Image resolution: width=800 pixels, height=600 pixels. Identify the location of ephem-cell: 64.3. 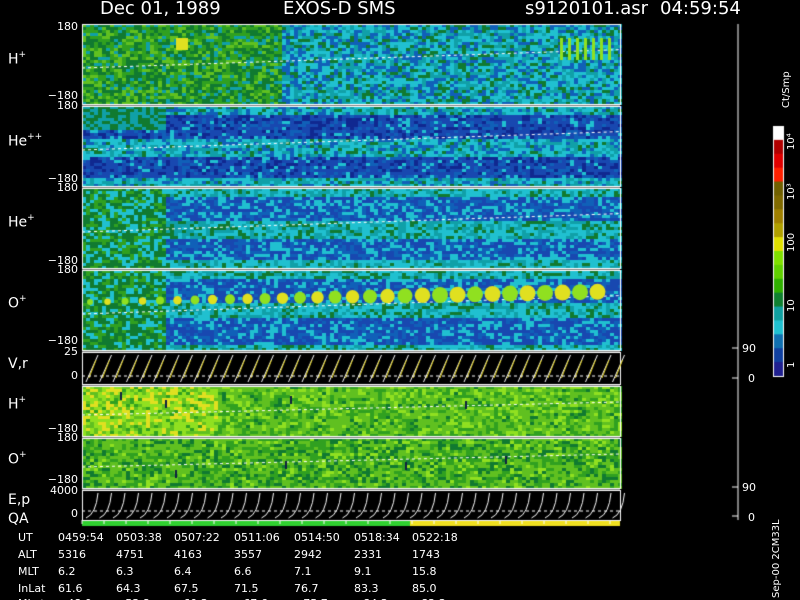
(128, 588).